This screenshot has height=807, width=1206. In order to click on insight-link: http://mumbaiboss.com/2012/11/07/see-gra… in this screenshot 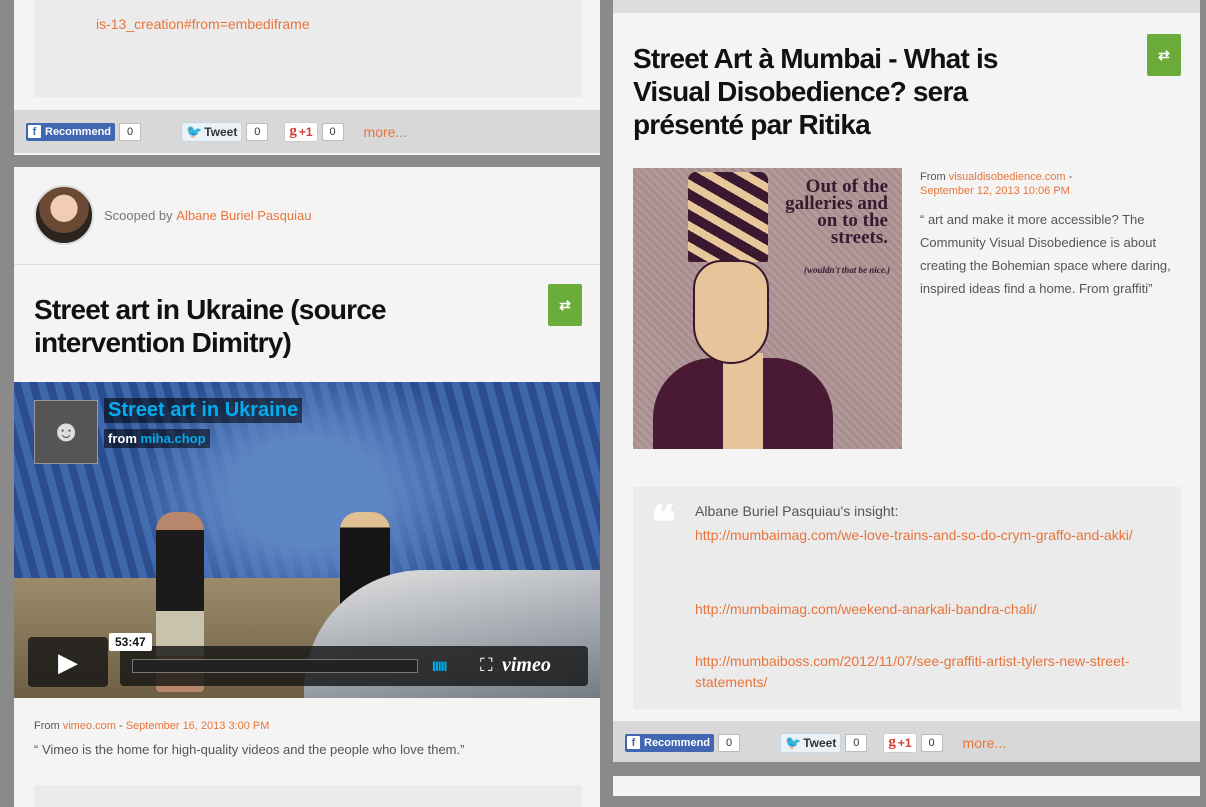, I will do `click(930, 672)`.